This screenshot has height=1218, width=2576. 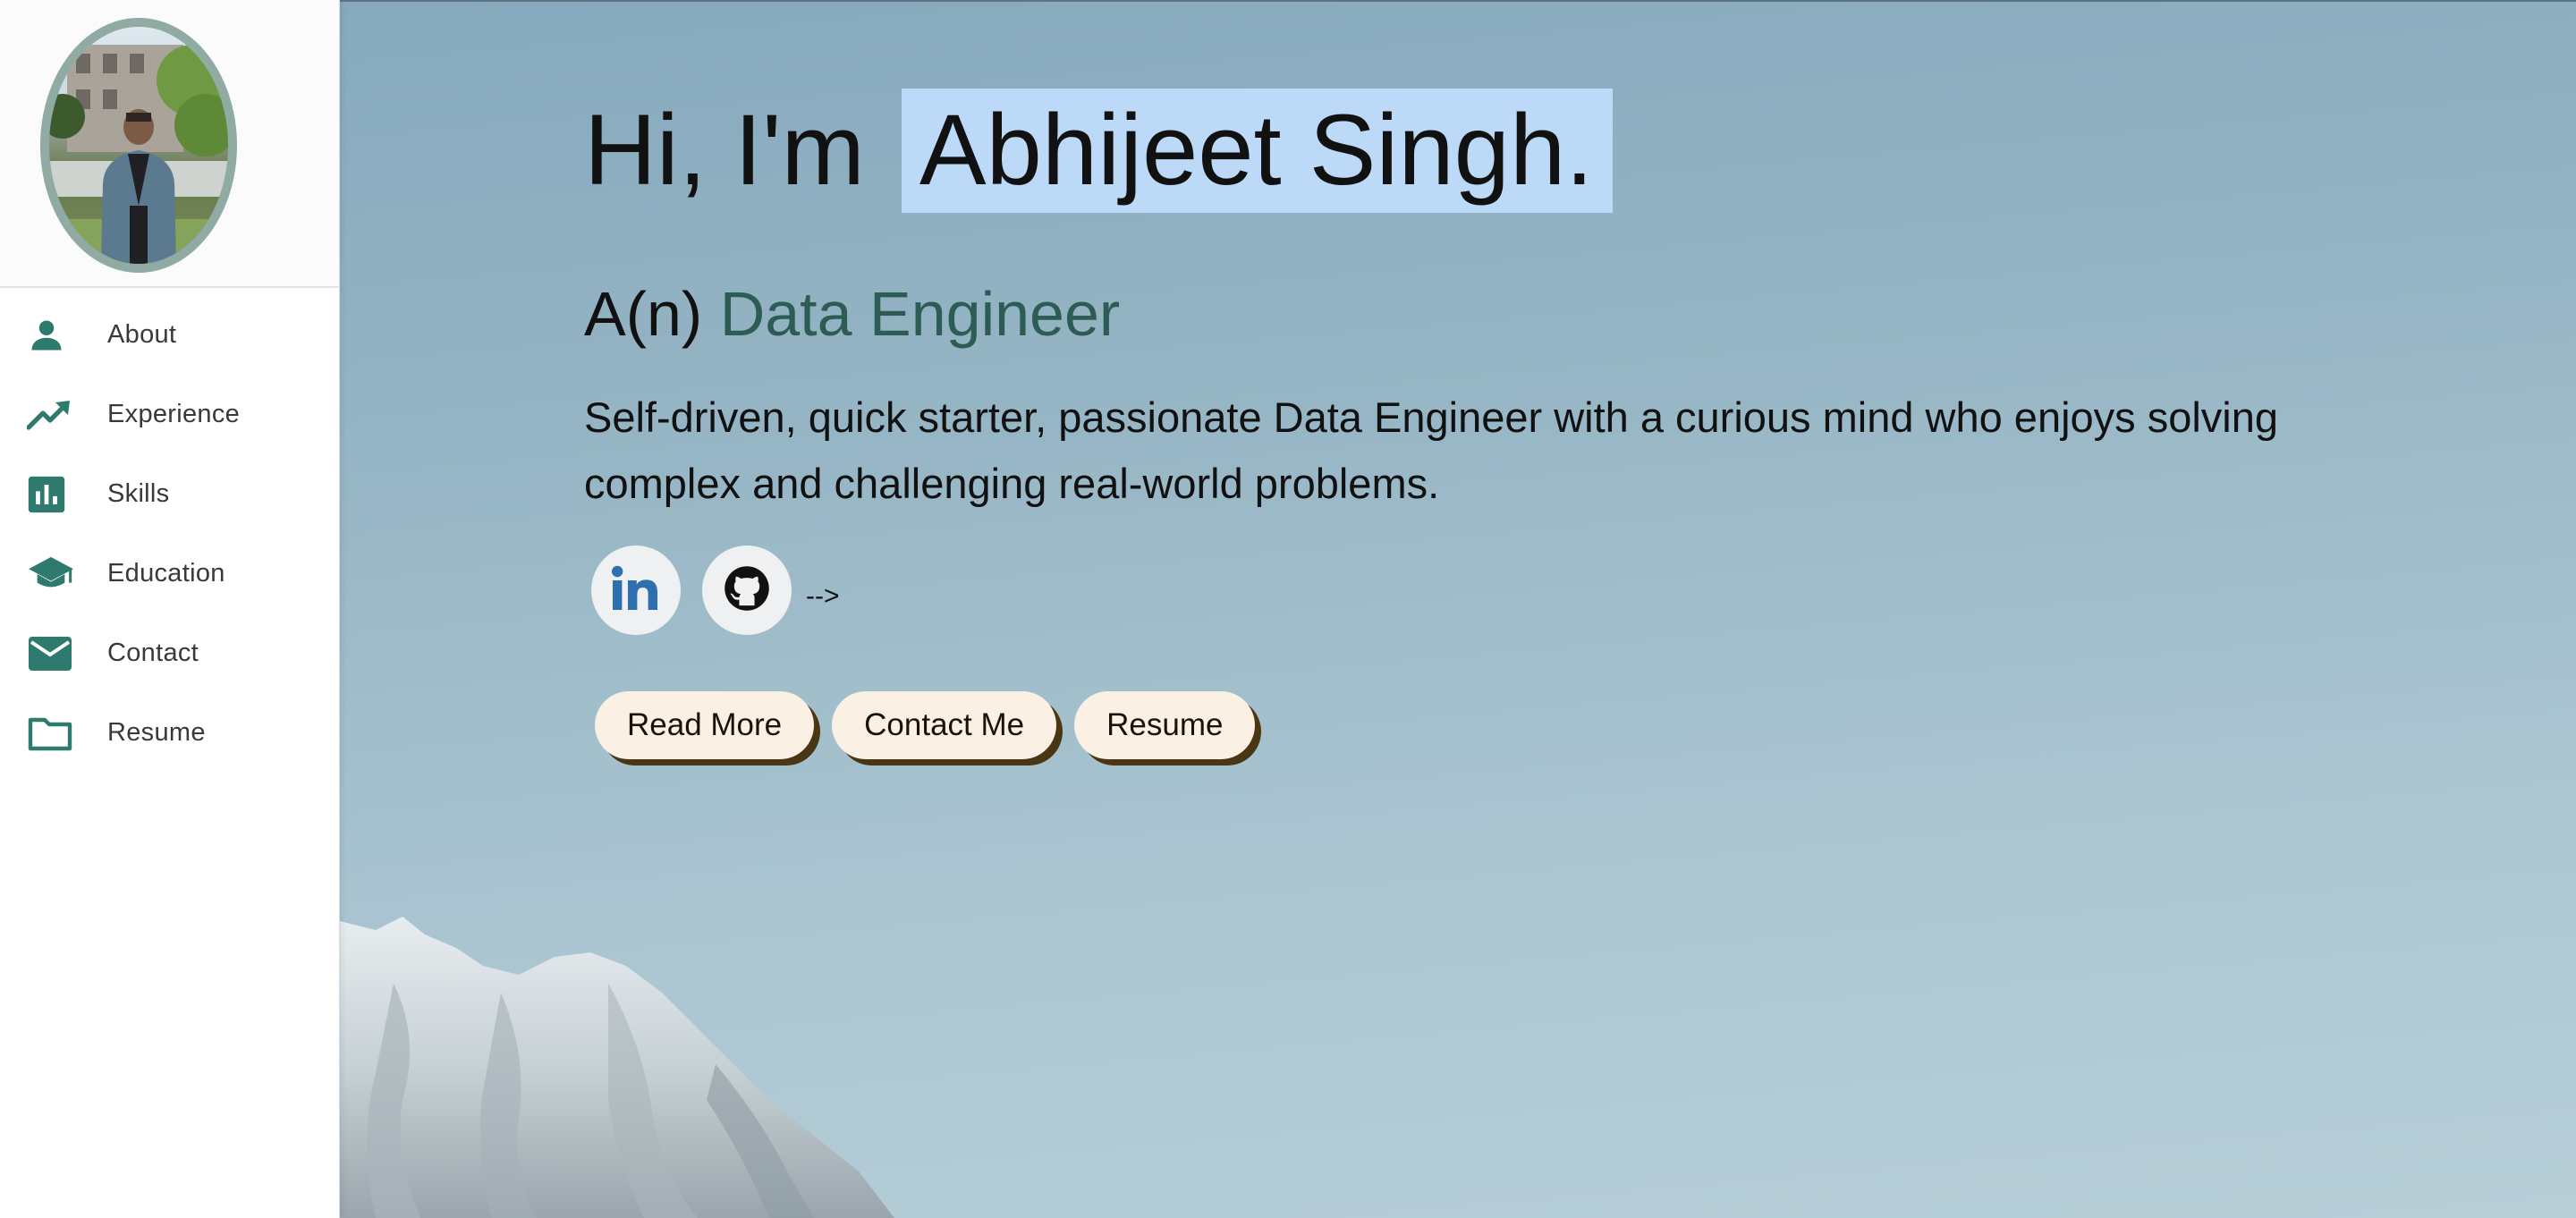 I want to click on linkedin-icon, so click(x=636, y=590).